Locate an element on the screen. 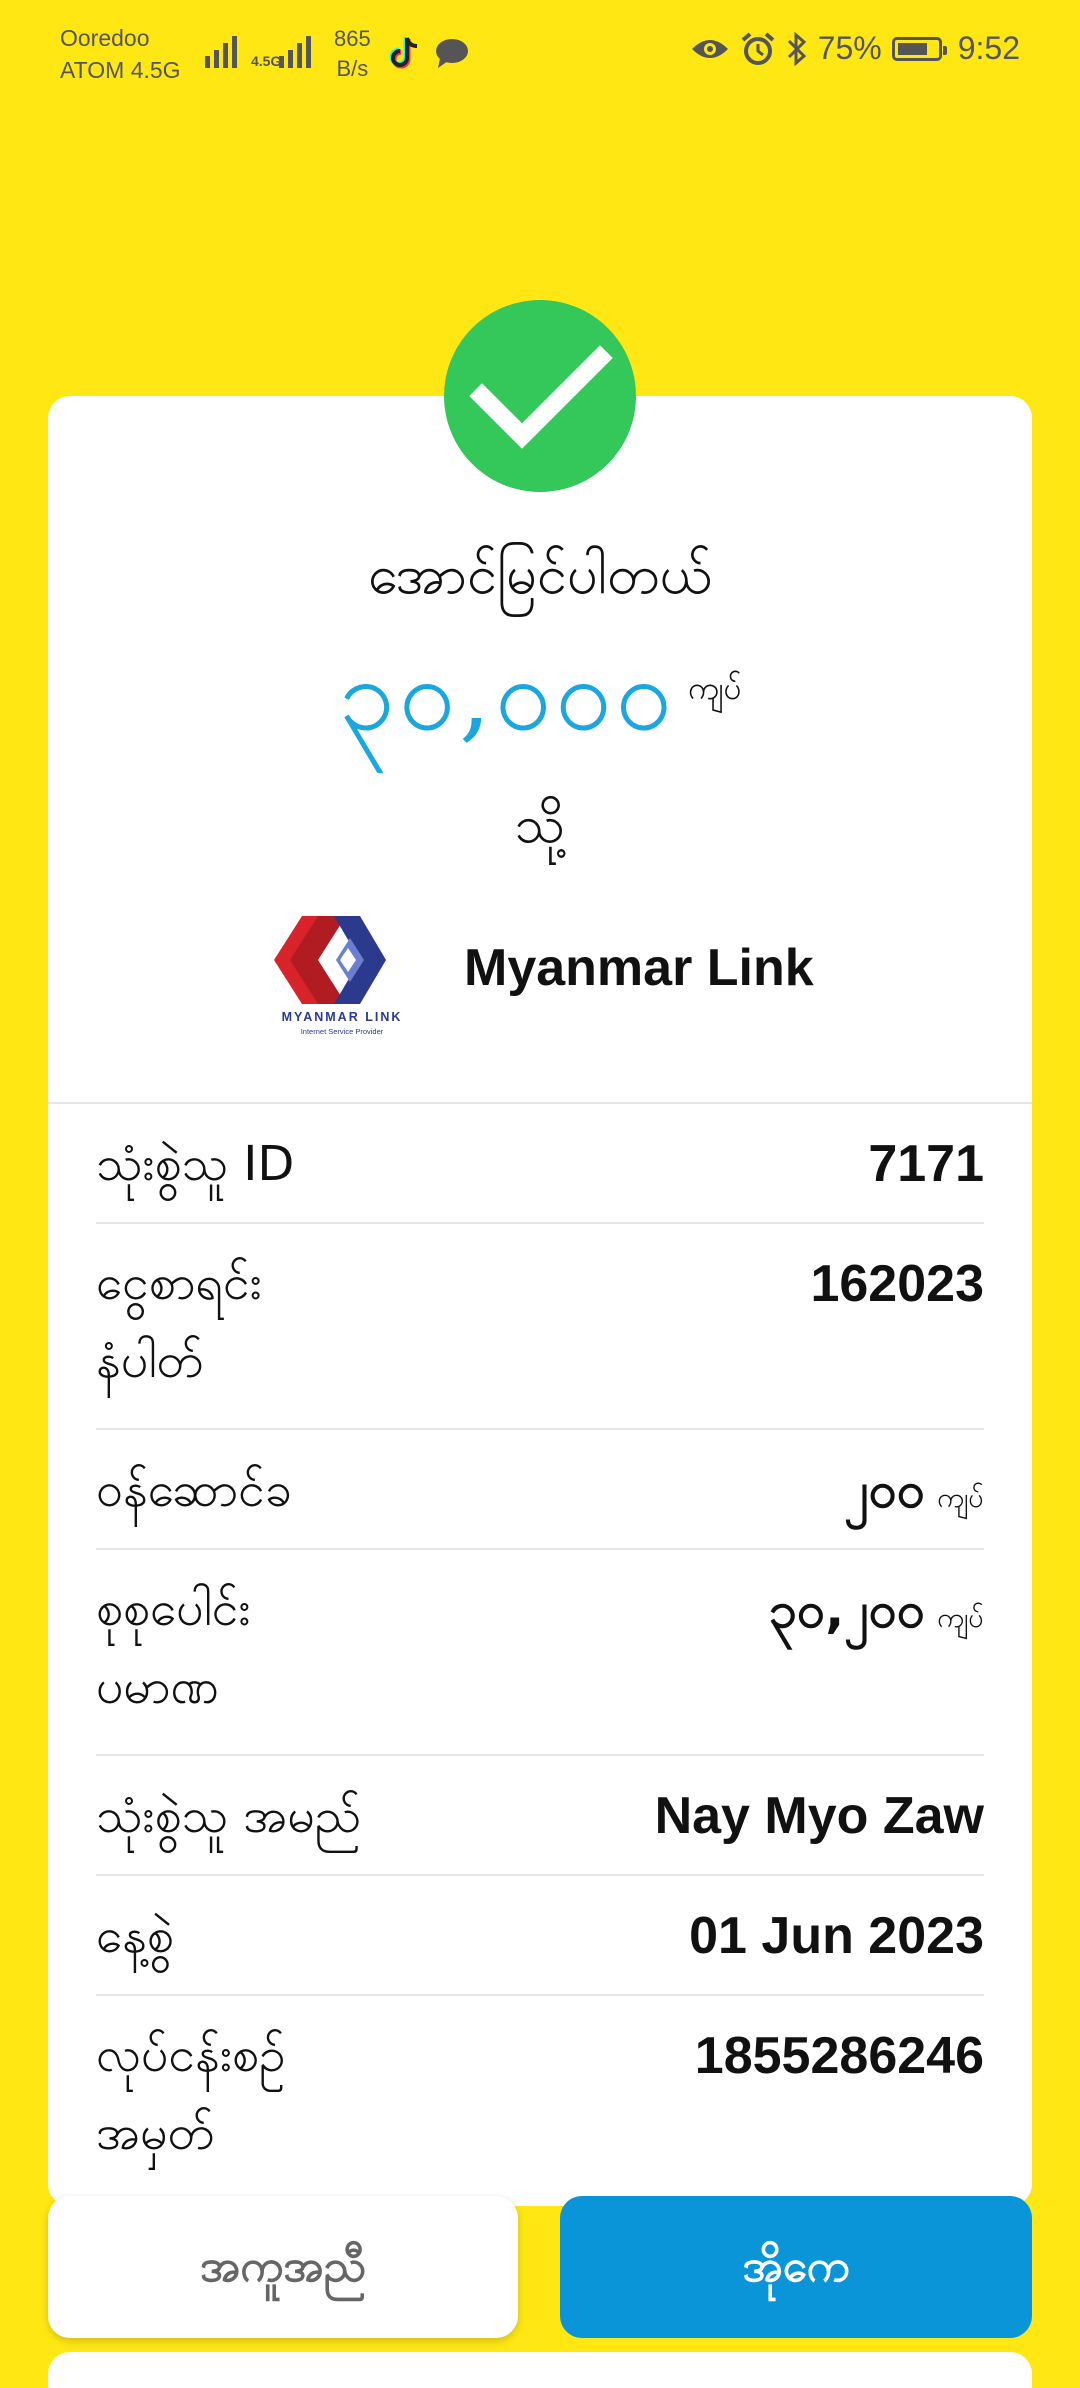 Image resolution: width=1080 pixels, height=2388 pixels. network-speed: 865 B/s is located at coordinates (352, 54).